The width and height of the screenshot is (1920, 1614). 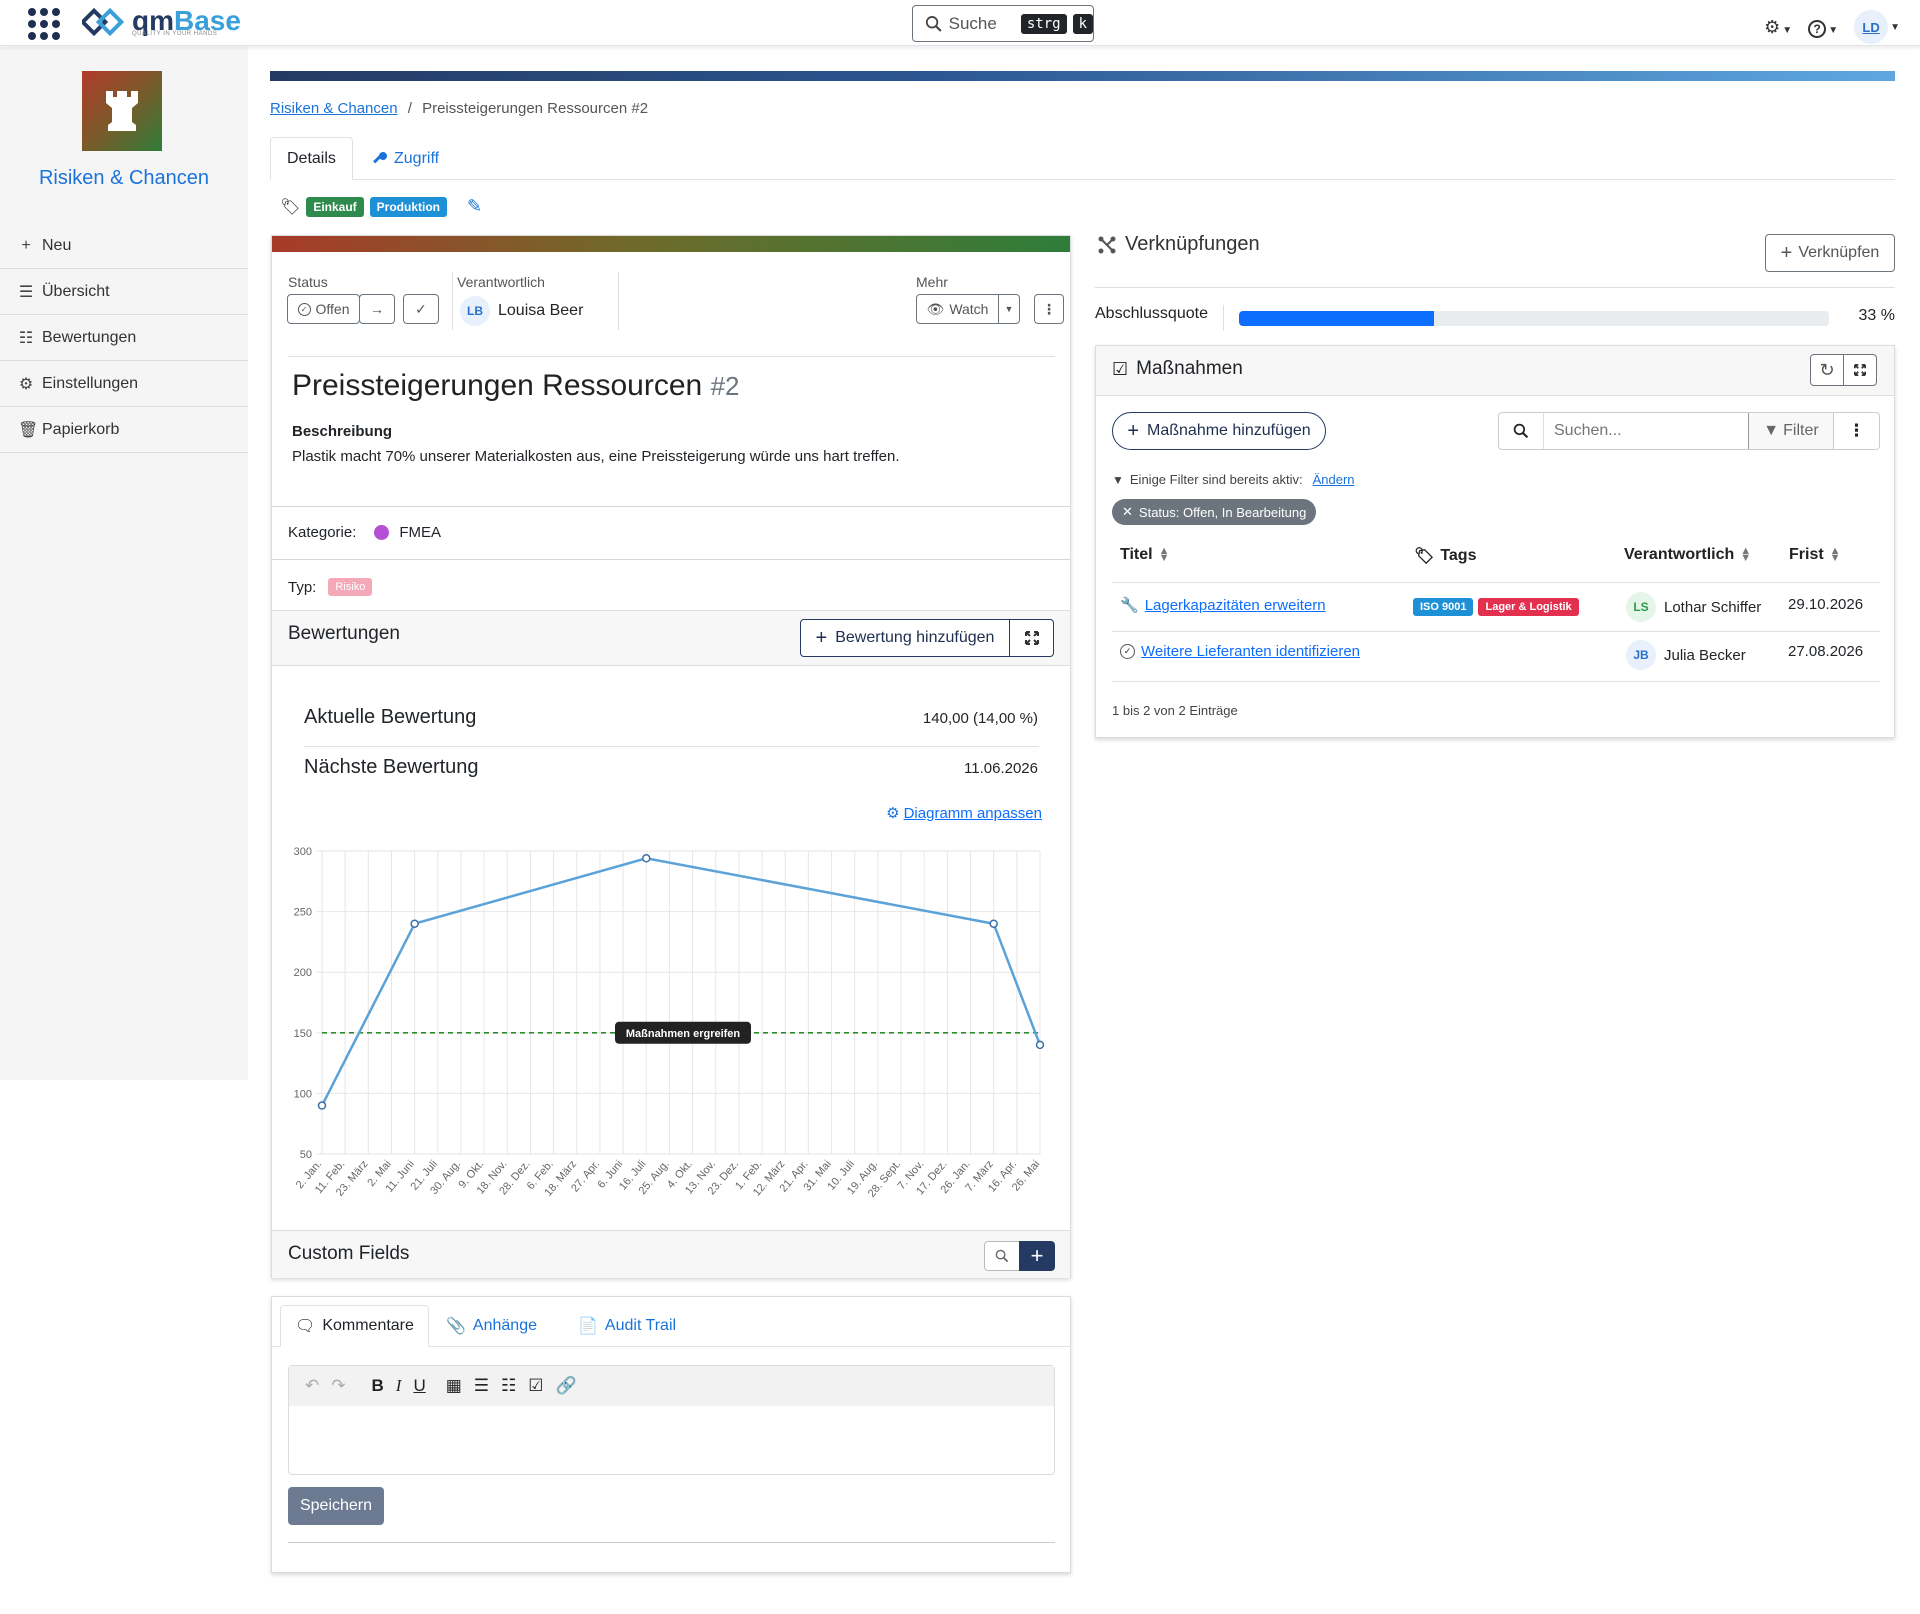 I want to click on tag-produktion: Produktion, so click(x=408, y=206).